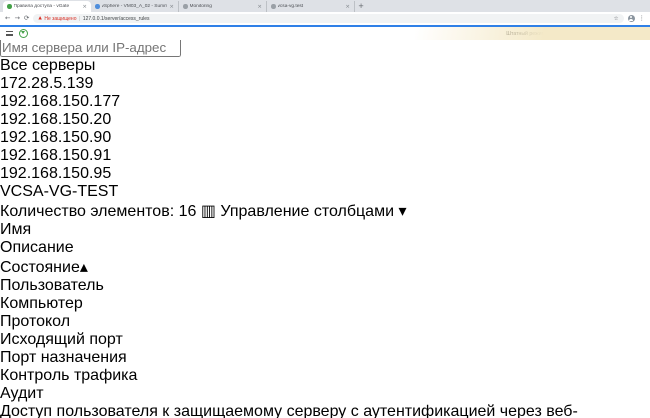 The height and width of the screenshot is (418, 650). I want to click on bookmark-star-icon: ☆, so click(616, 19).